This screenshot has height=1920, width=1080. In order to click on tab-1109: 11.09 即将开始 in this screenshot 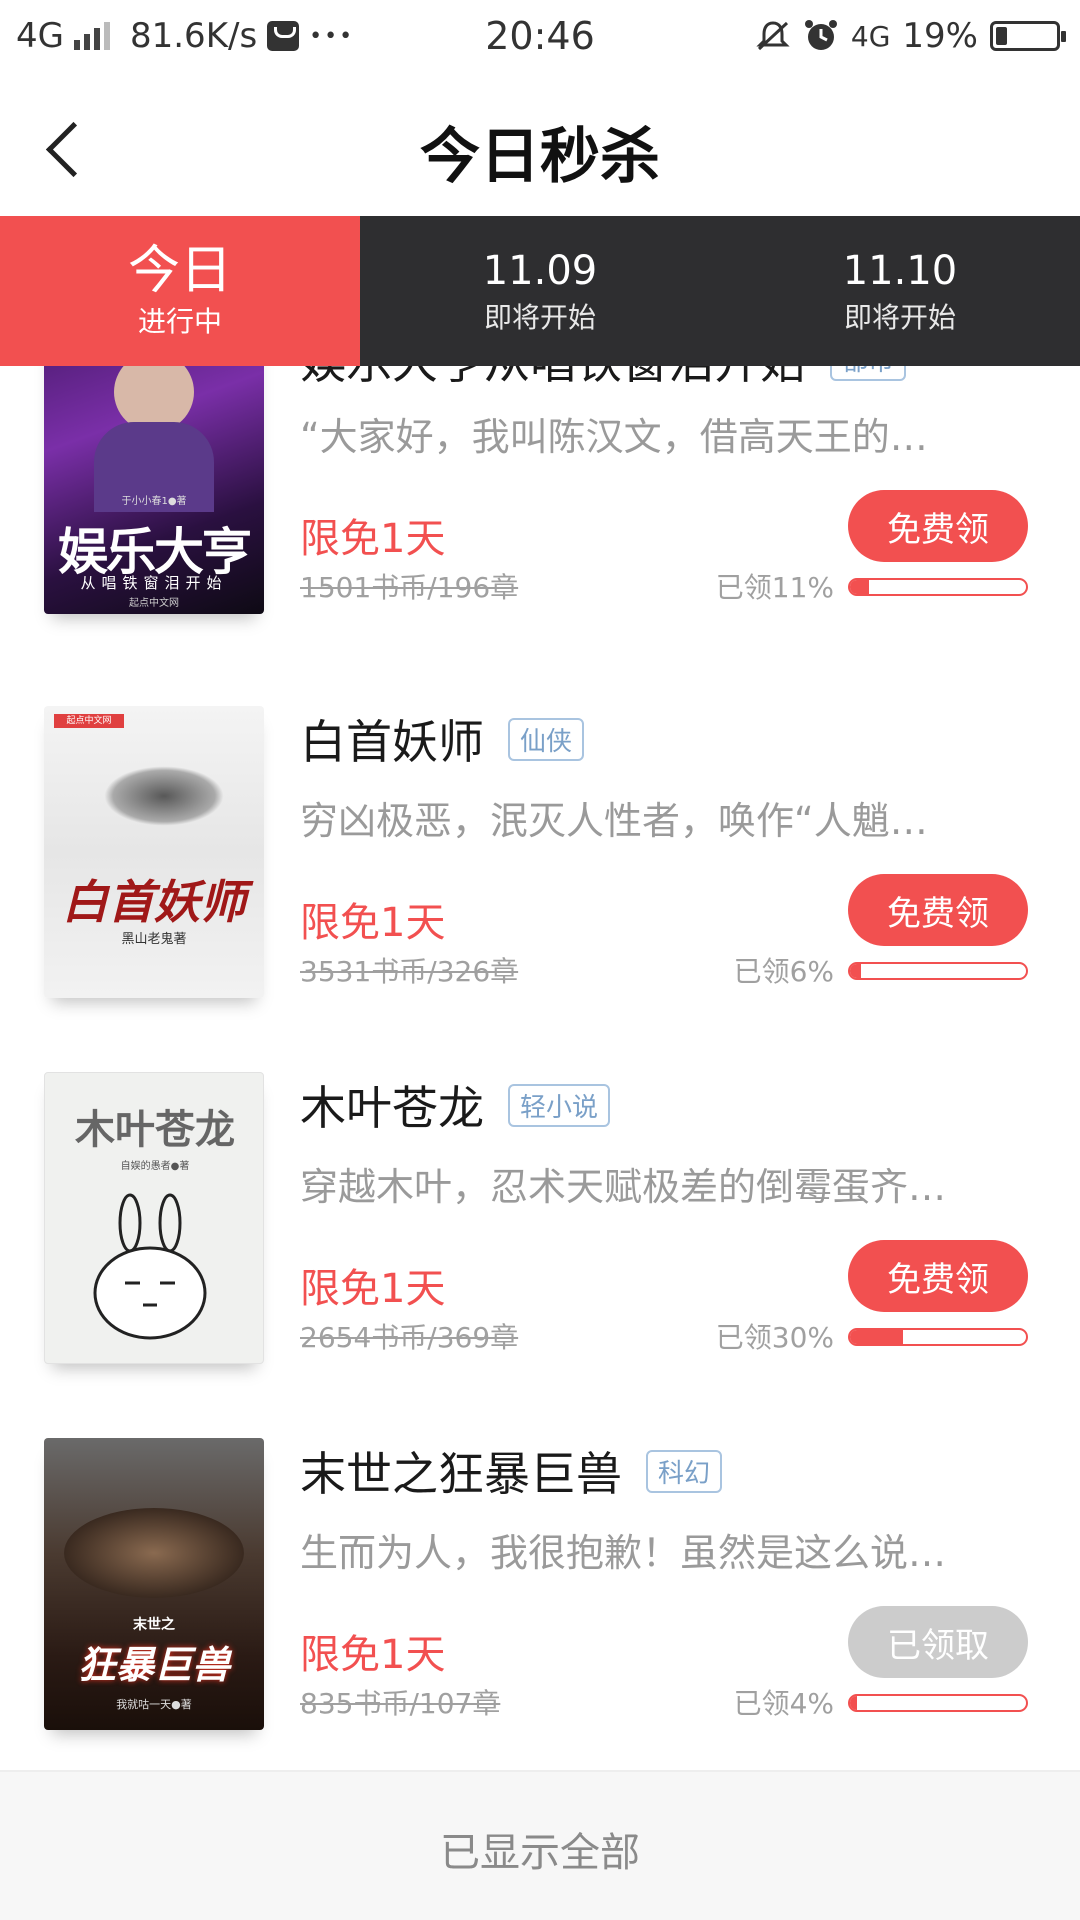, I will do `click(540, 291)`.